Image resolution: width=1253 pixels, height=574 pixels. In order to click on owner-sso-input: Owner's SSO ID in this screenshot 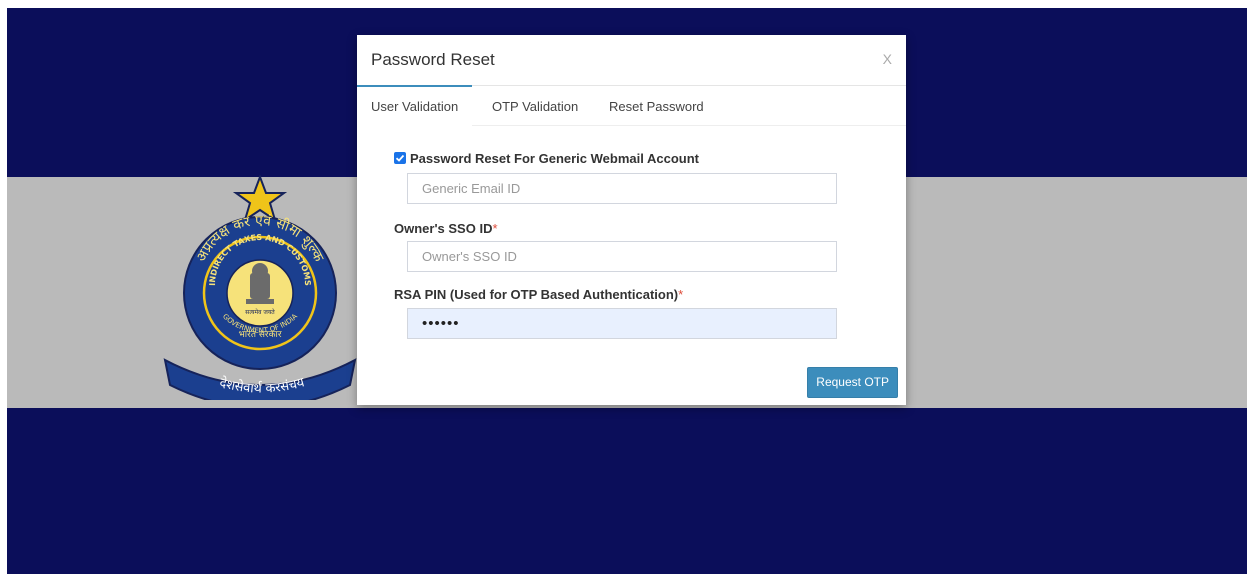, I will do `click(622, 256)`.